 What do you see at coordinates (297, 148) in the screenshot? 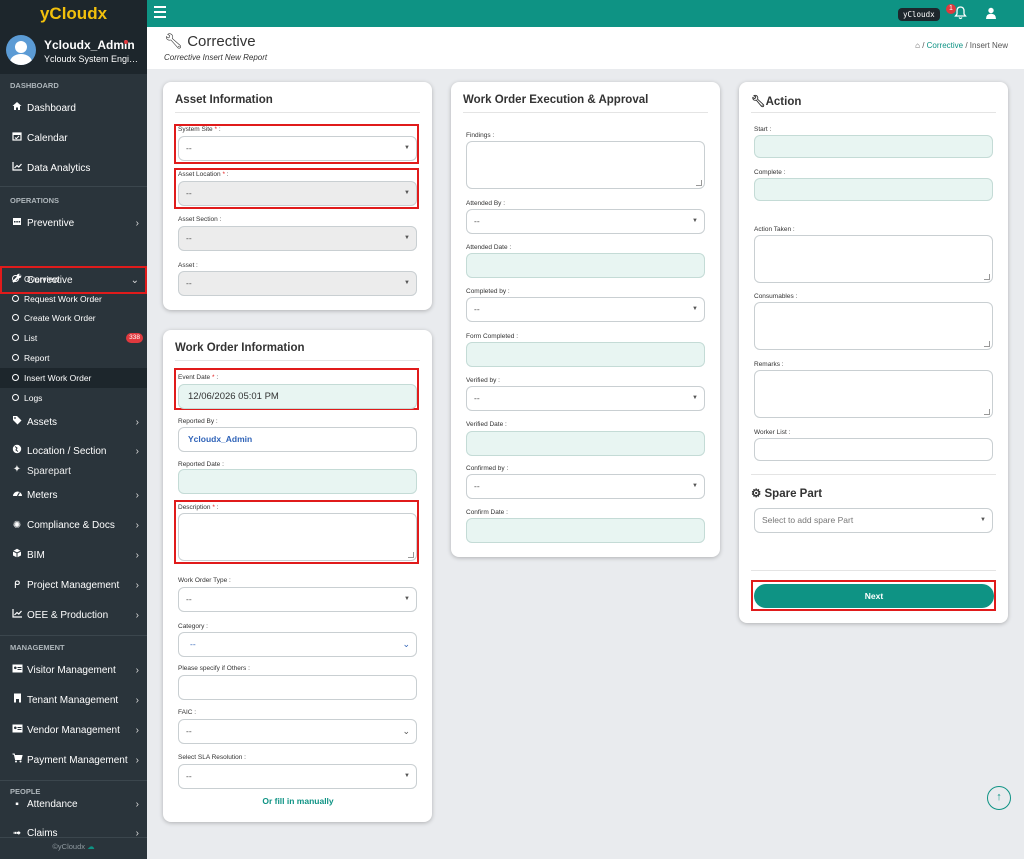
I see `system-site-select: -- ▼` at bounding box center [297, 148].